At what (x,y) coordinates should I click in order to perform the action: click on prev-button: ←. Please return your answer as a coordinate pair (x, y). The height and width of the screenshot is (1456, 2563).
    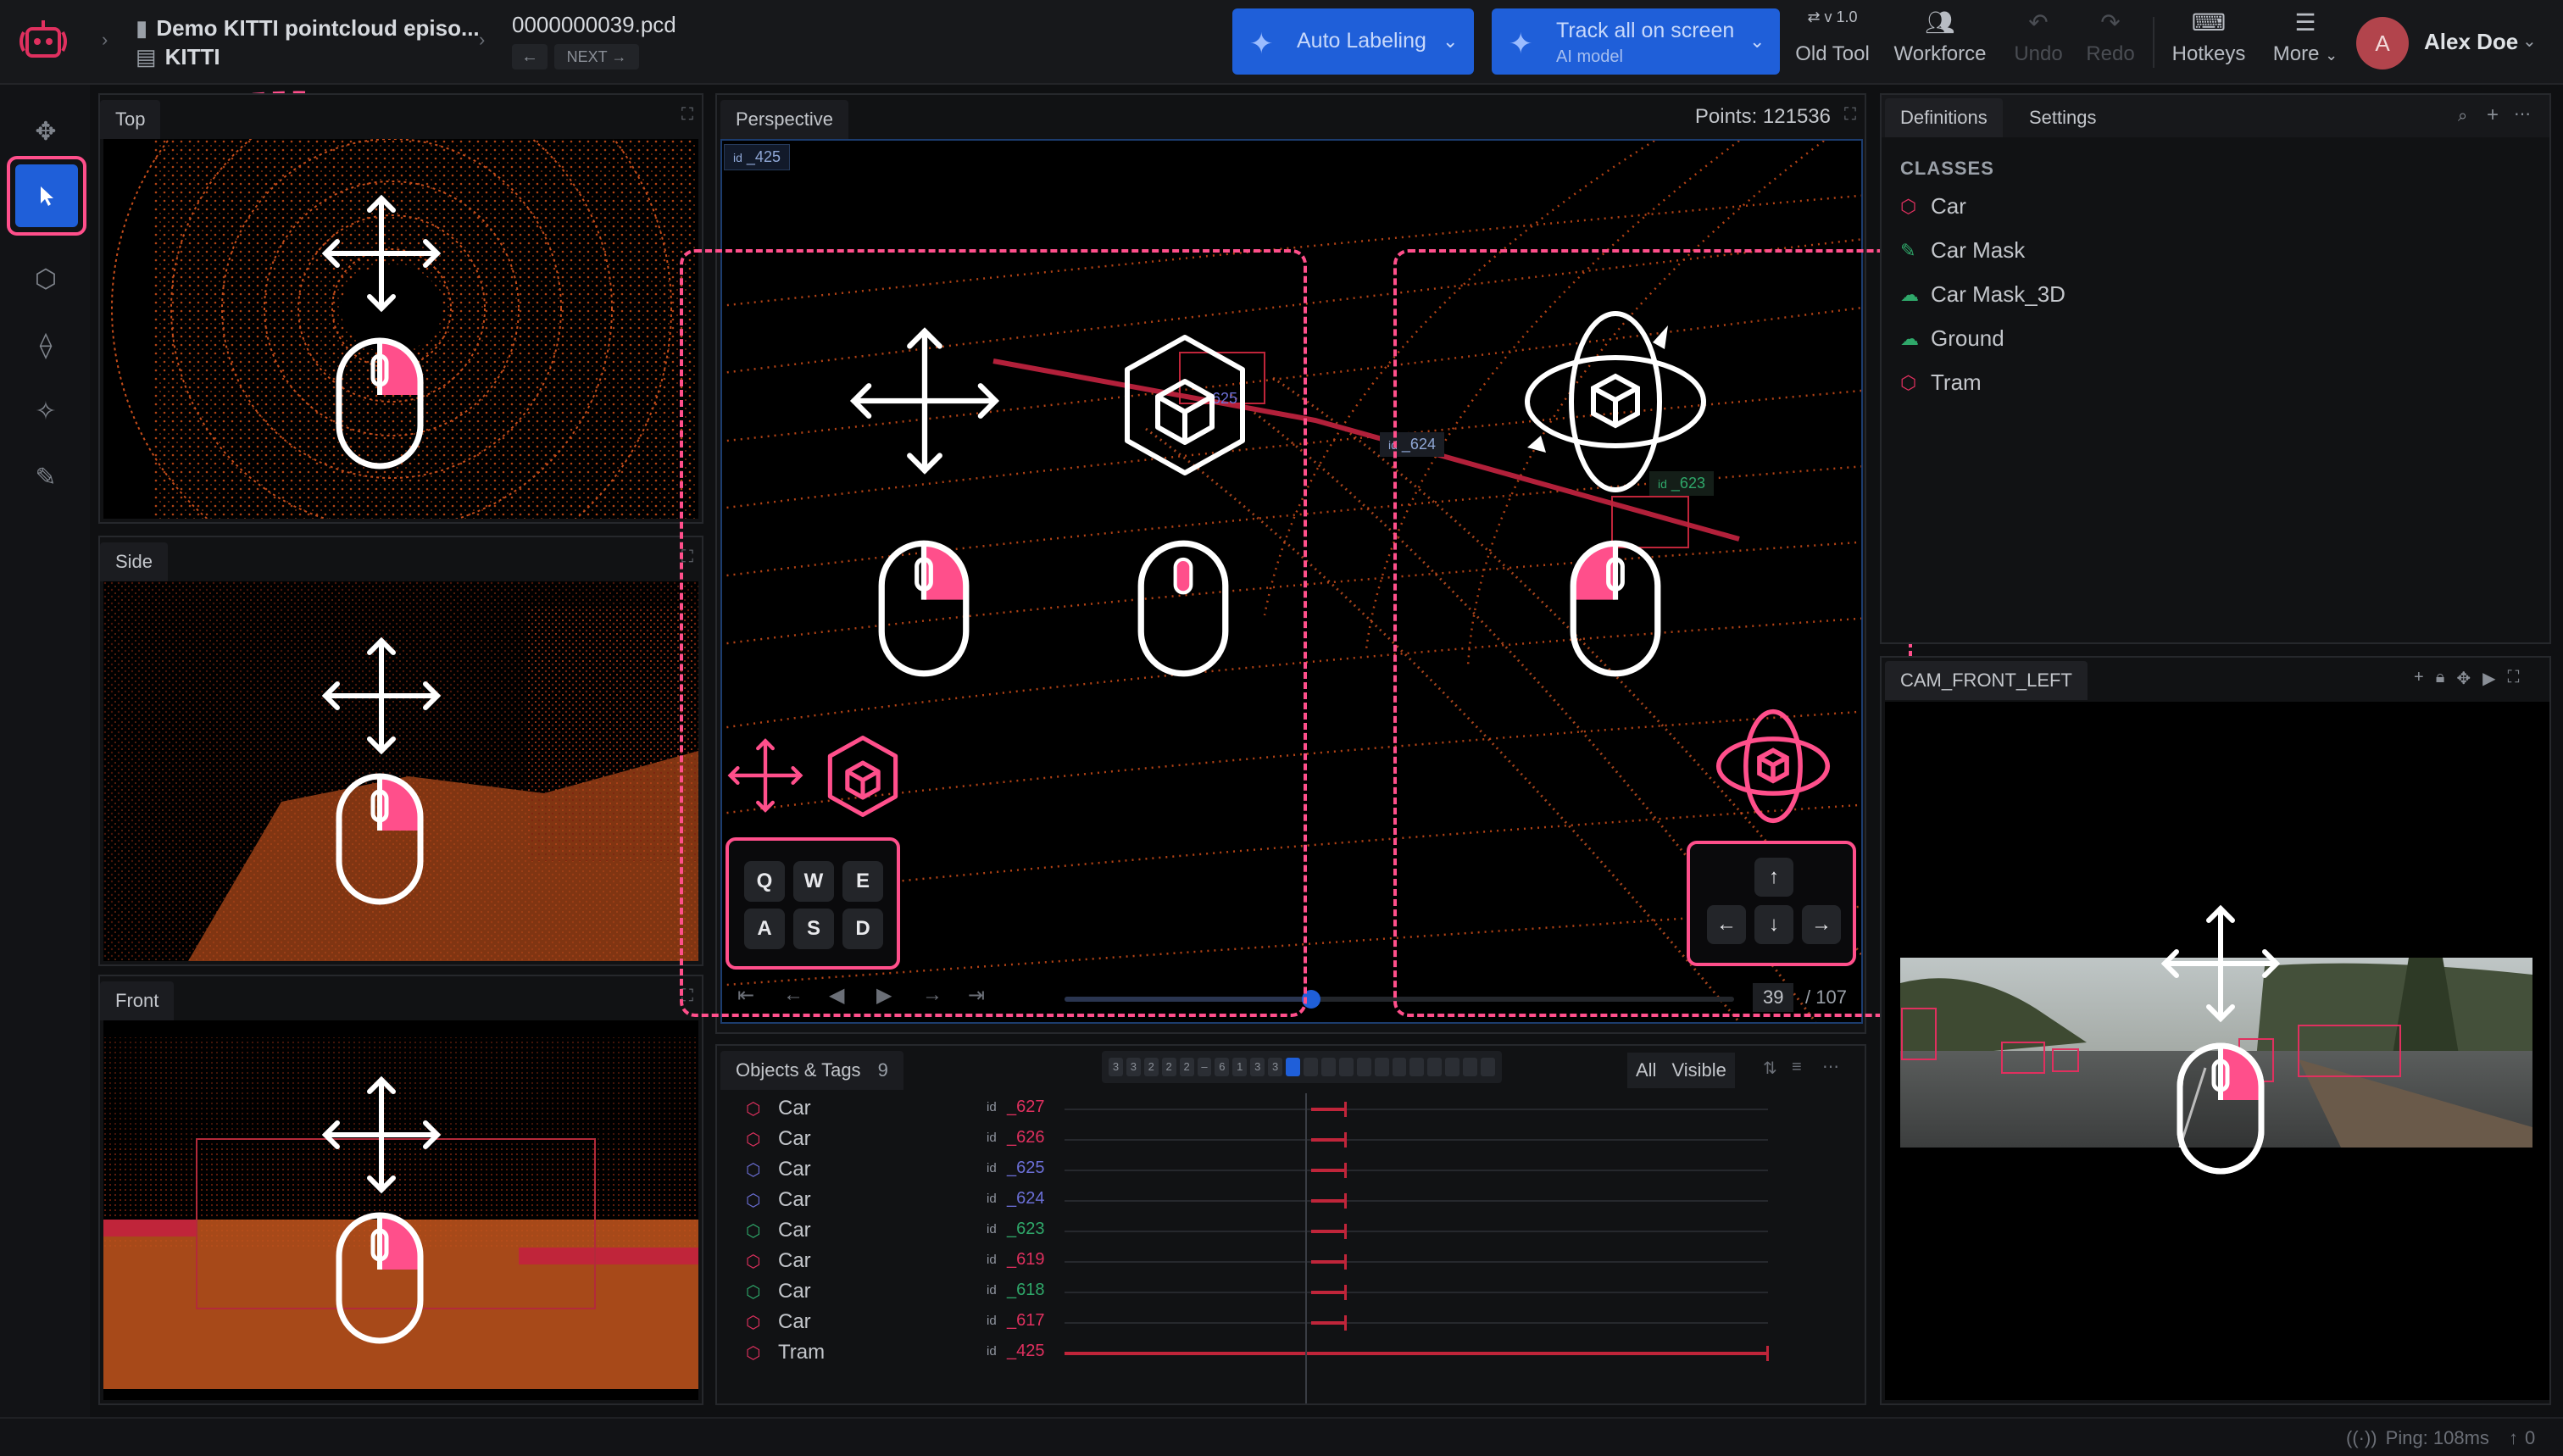
    Looking at the image, I should click on (530, 57).